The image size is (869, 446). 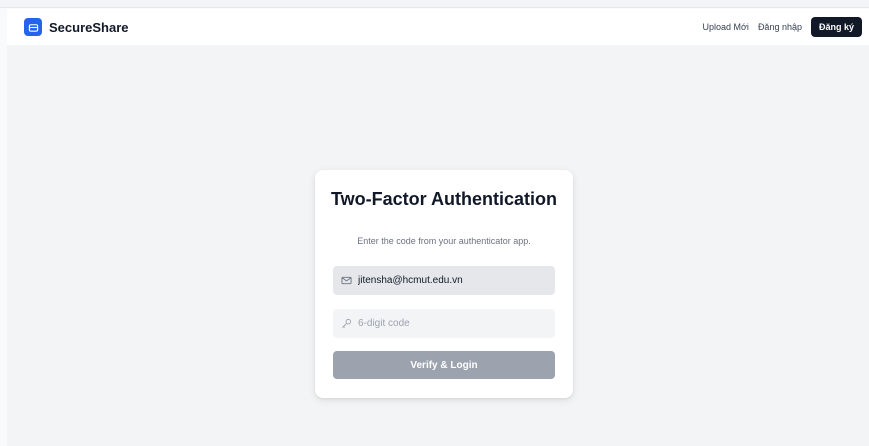 I want to click on brand: SecureShare, so click(x=76, y=27).